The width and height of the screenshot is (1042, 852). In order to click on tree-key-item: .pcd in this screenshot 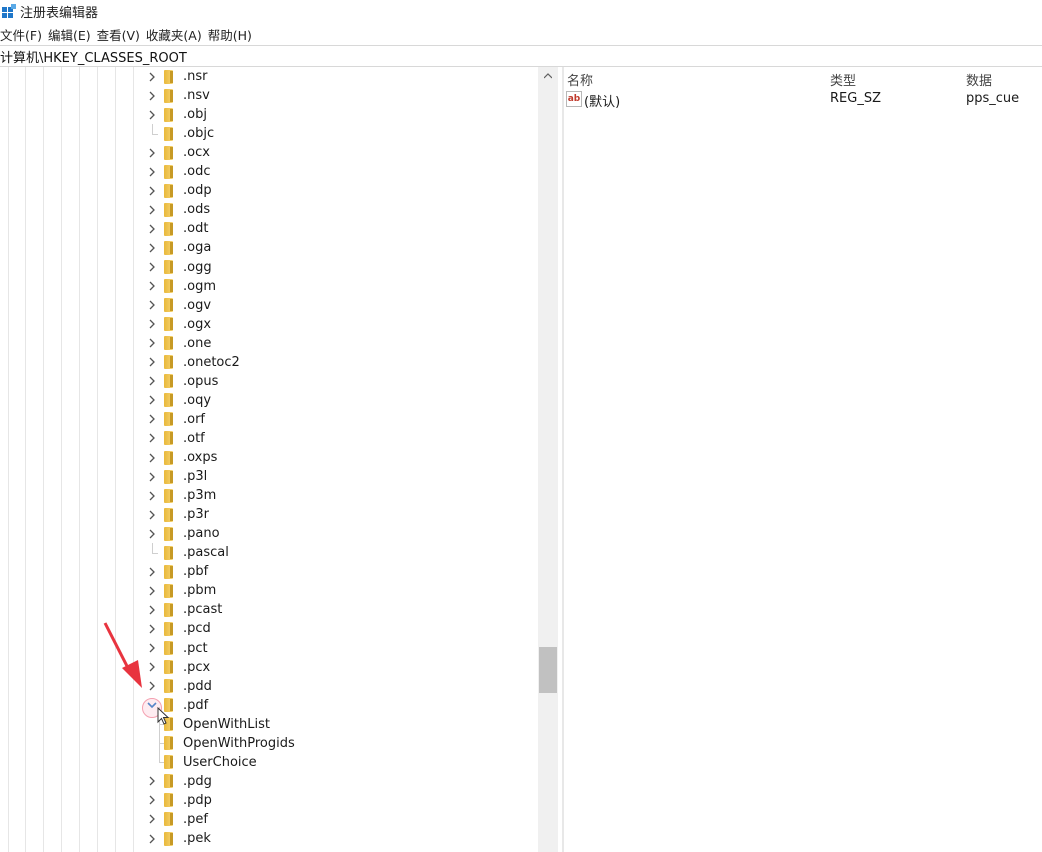, I will do `click(178, 628)`.